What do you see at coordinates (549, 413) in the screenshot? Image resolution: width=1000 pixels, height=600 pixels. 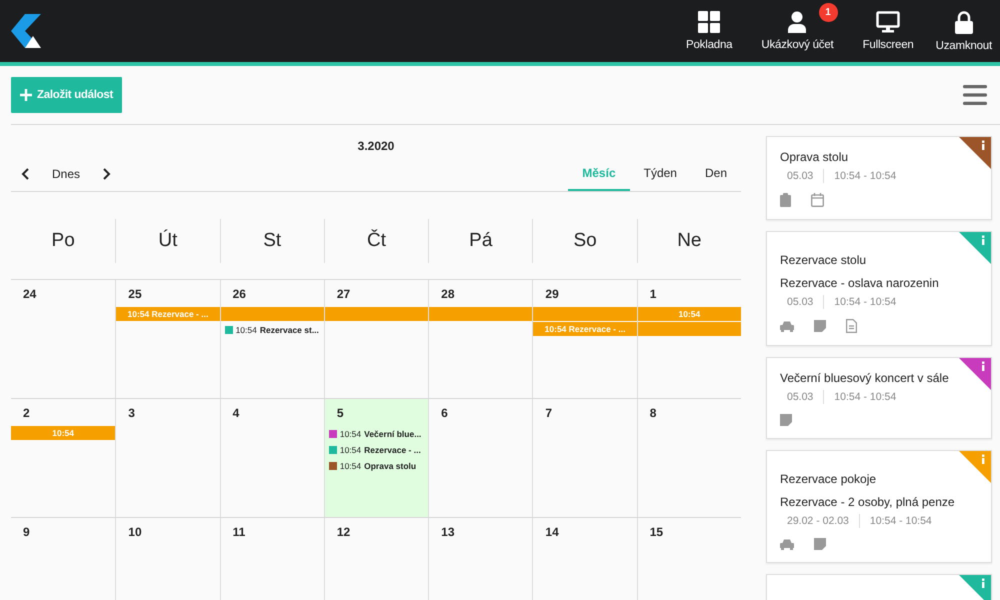 I see `day-number: 7` at bounding box center [549, 413].